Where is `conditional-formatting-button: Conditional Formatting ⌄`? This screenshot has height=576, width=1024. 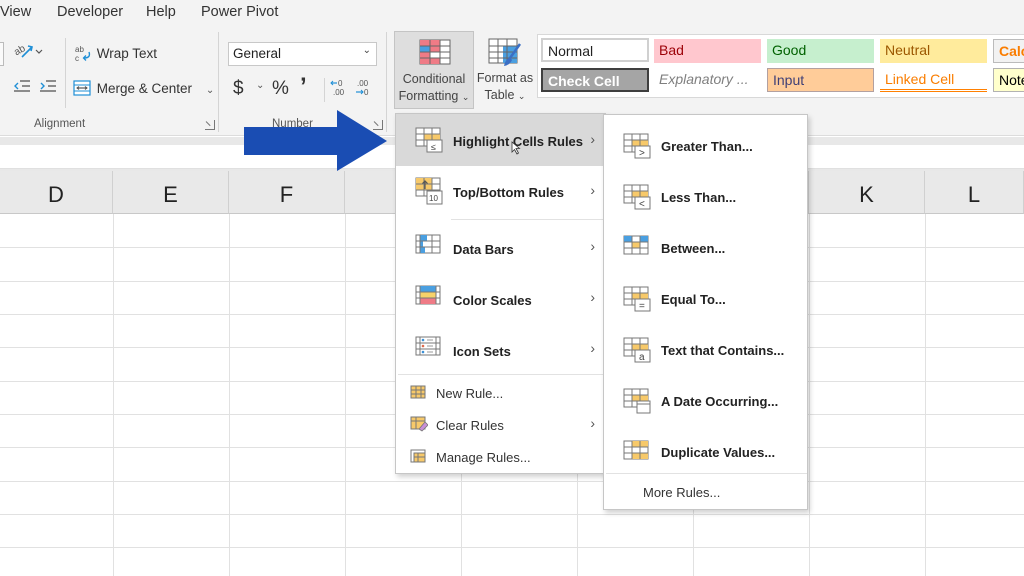 conditional-formatting-button: Conditional Formatting ⌄ is located at coordinates (434, 70).